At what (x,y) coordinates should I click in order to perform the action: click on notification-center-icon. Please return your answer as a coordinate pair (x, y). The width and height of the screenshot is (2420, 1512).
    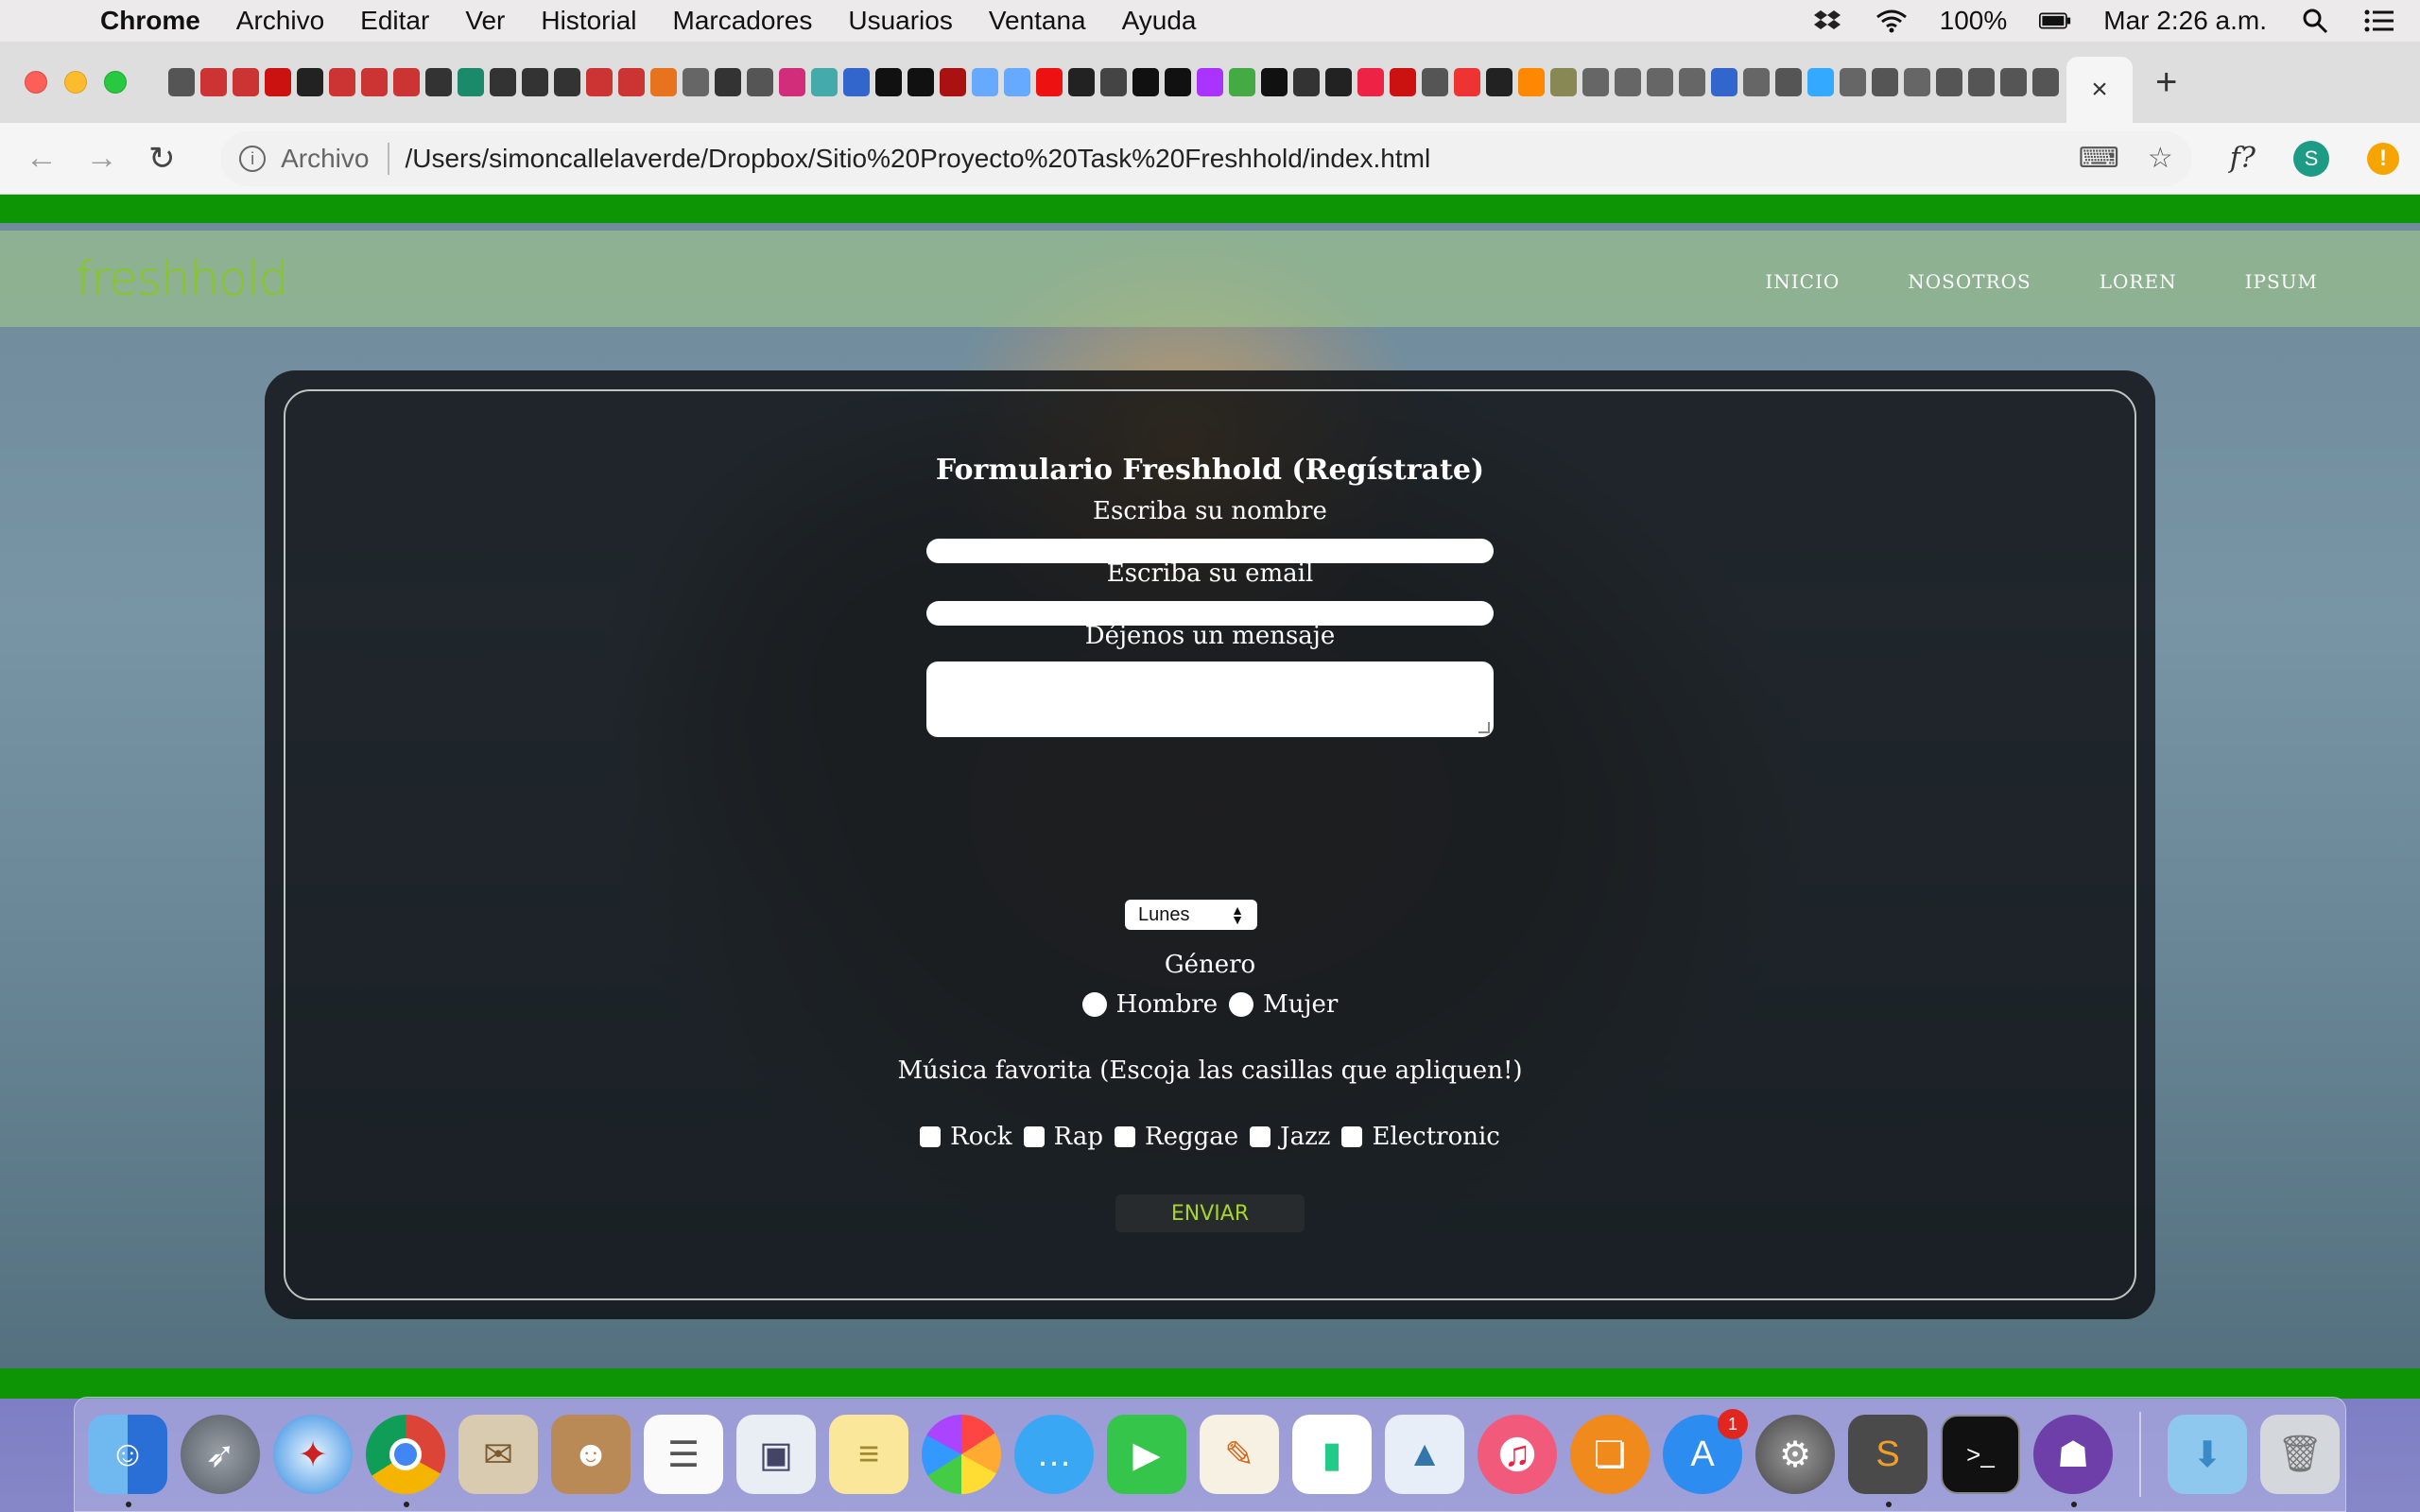
    Looking at the image, I should click on (2379, 21).